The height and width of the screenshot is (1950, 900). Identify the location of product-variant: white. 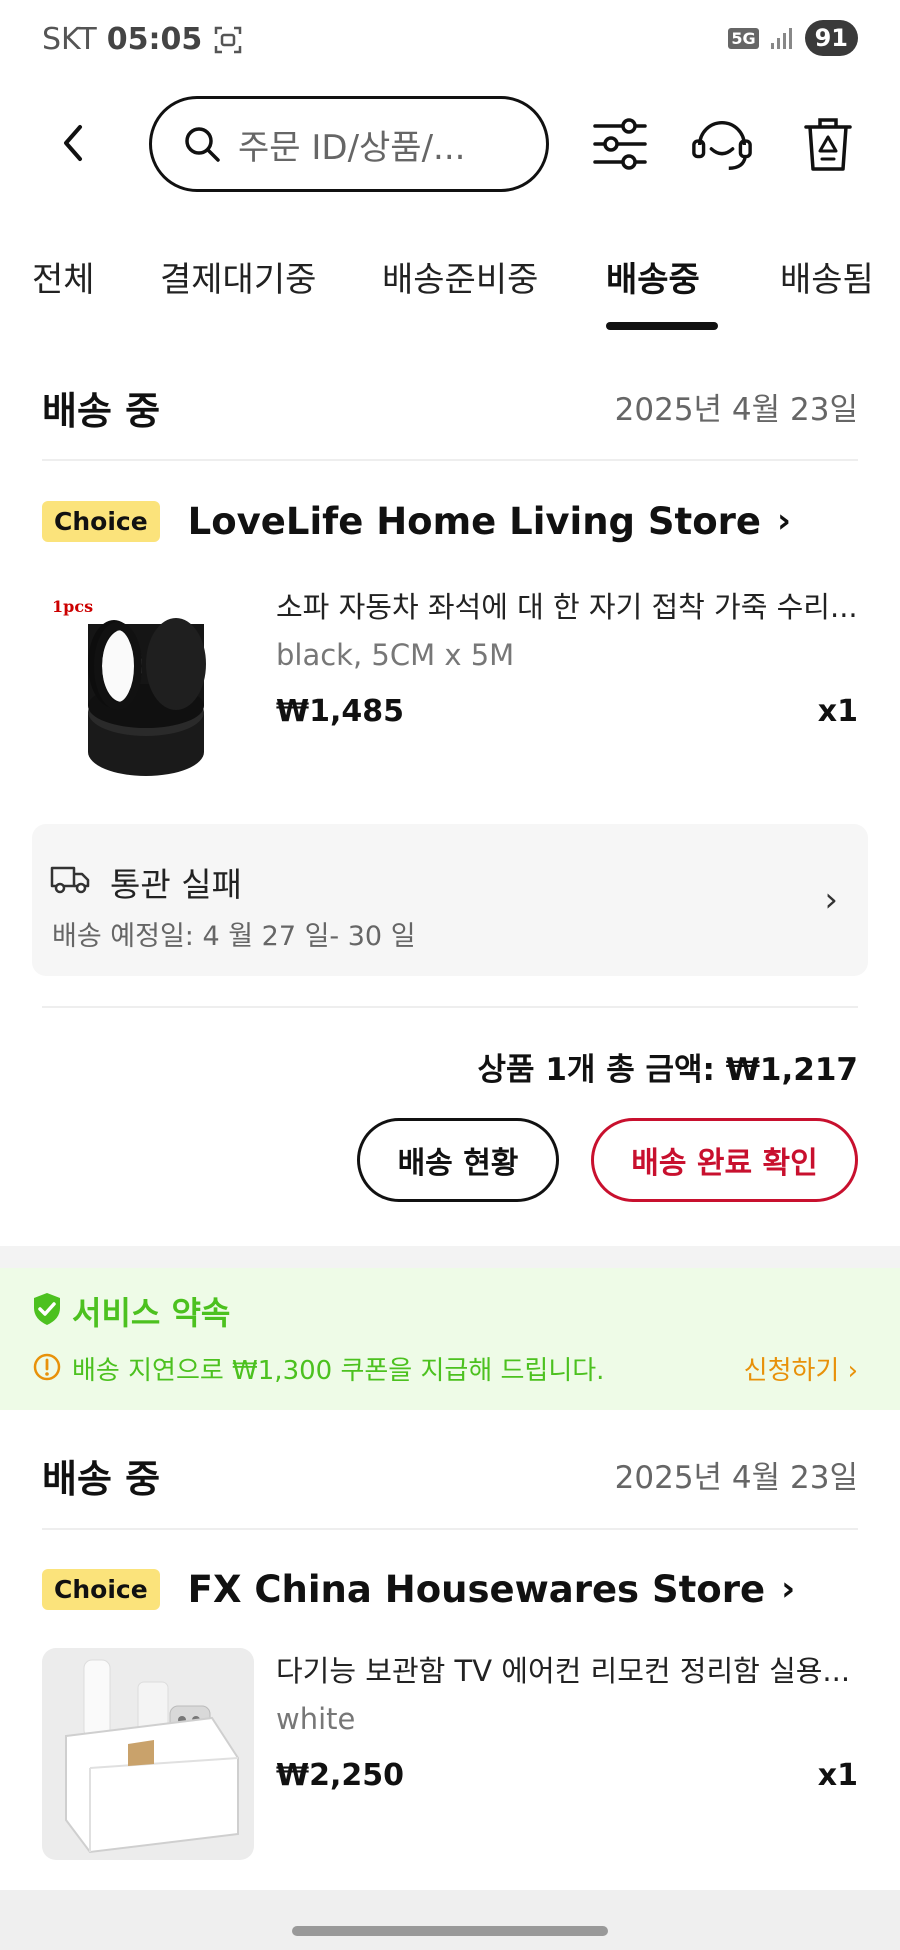
(316, 1719).